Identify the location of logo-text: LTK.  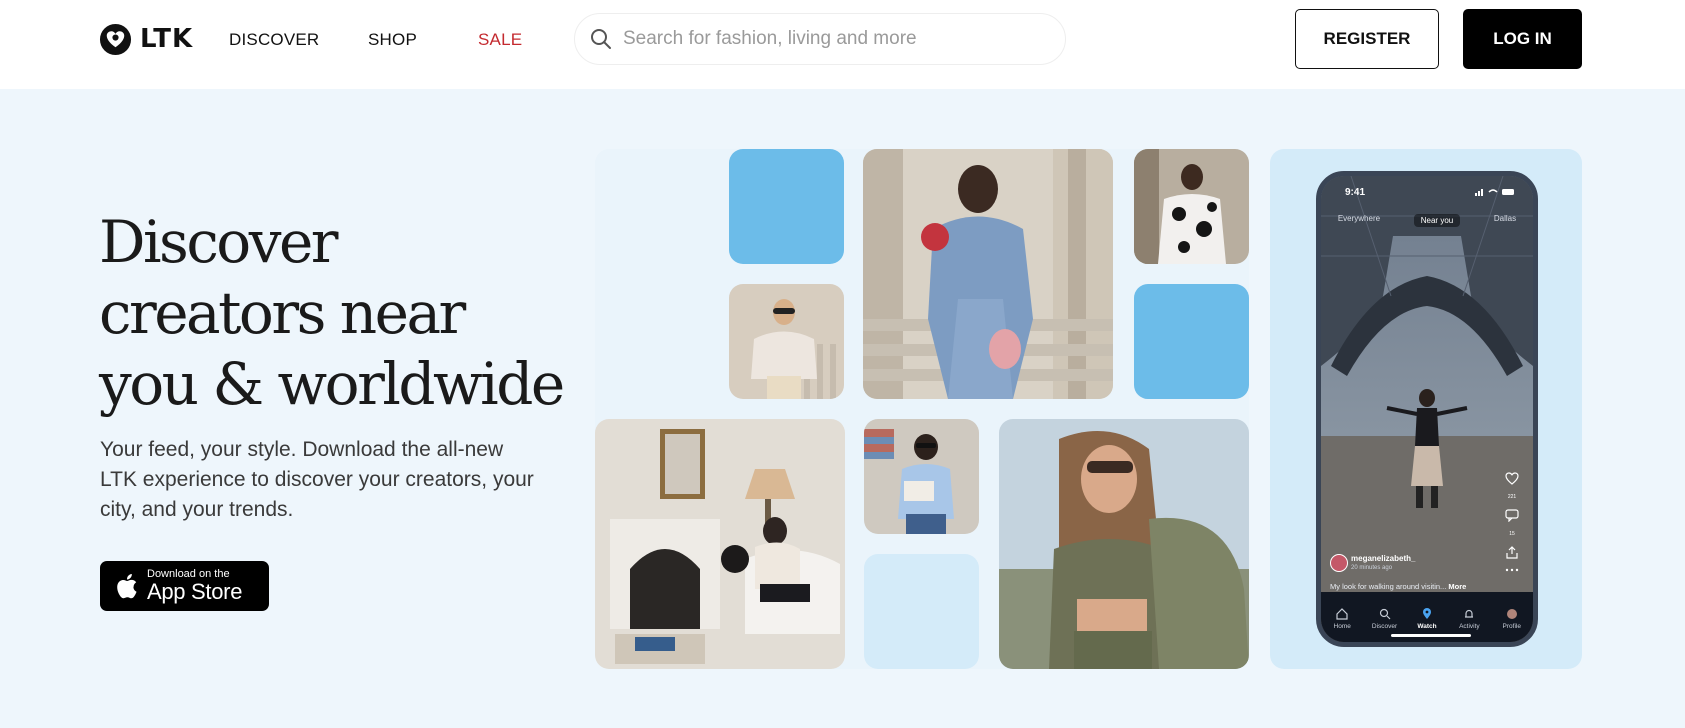
(167, 39).